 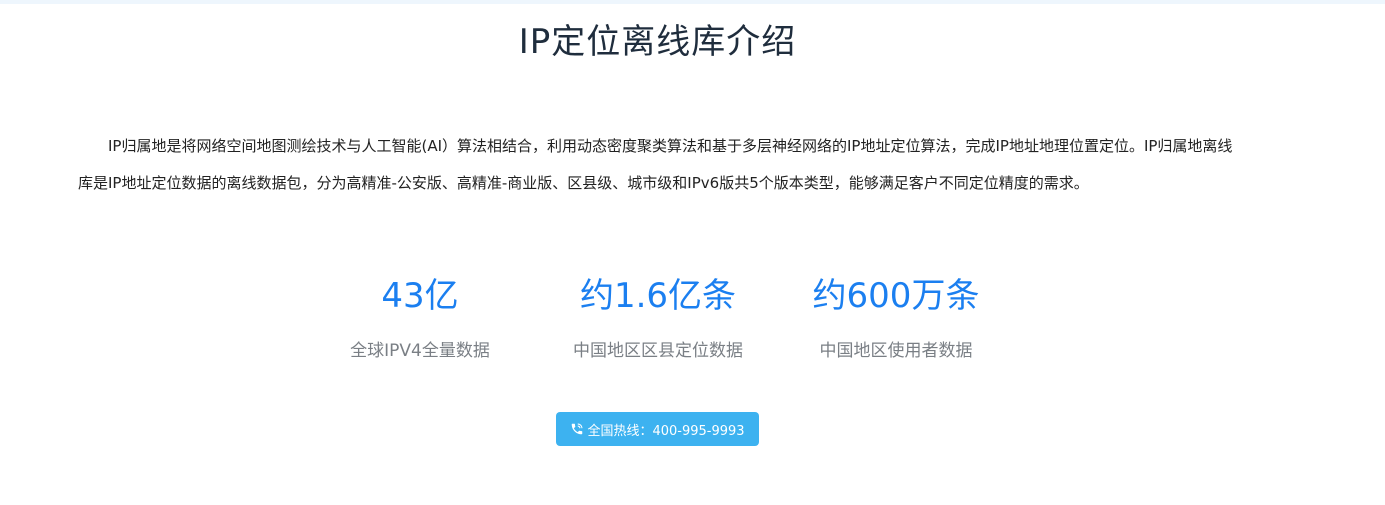 I want to click on hotline-button: 全国热线：400-995-9993, so click(x=657, y=429).